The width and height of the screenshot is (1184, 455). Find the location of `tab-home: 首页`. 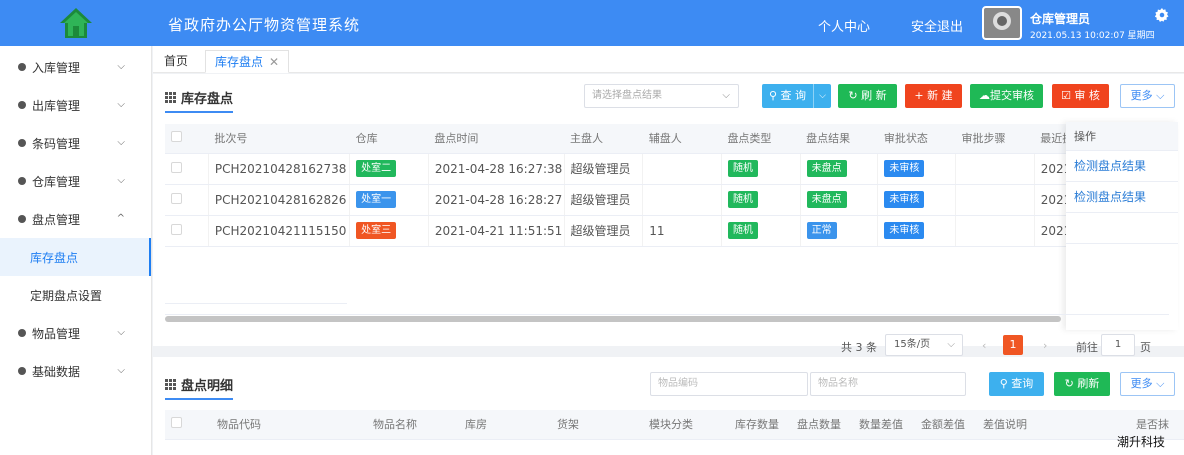

tab-home: 首页 is located at coordinates (176, 61).